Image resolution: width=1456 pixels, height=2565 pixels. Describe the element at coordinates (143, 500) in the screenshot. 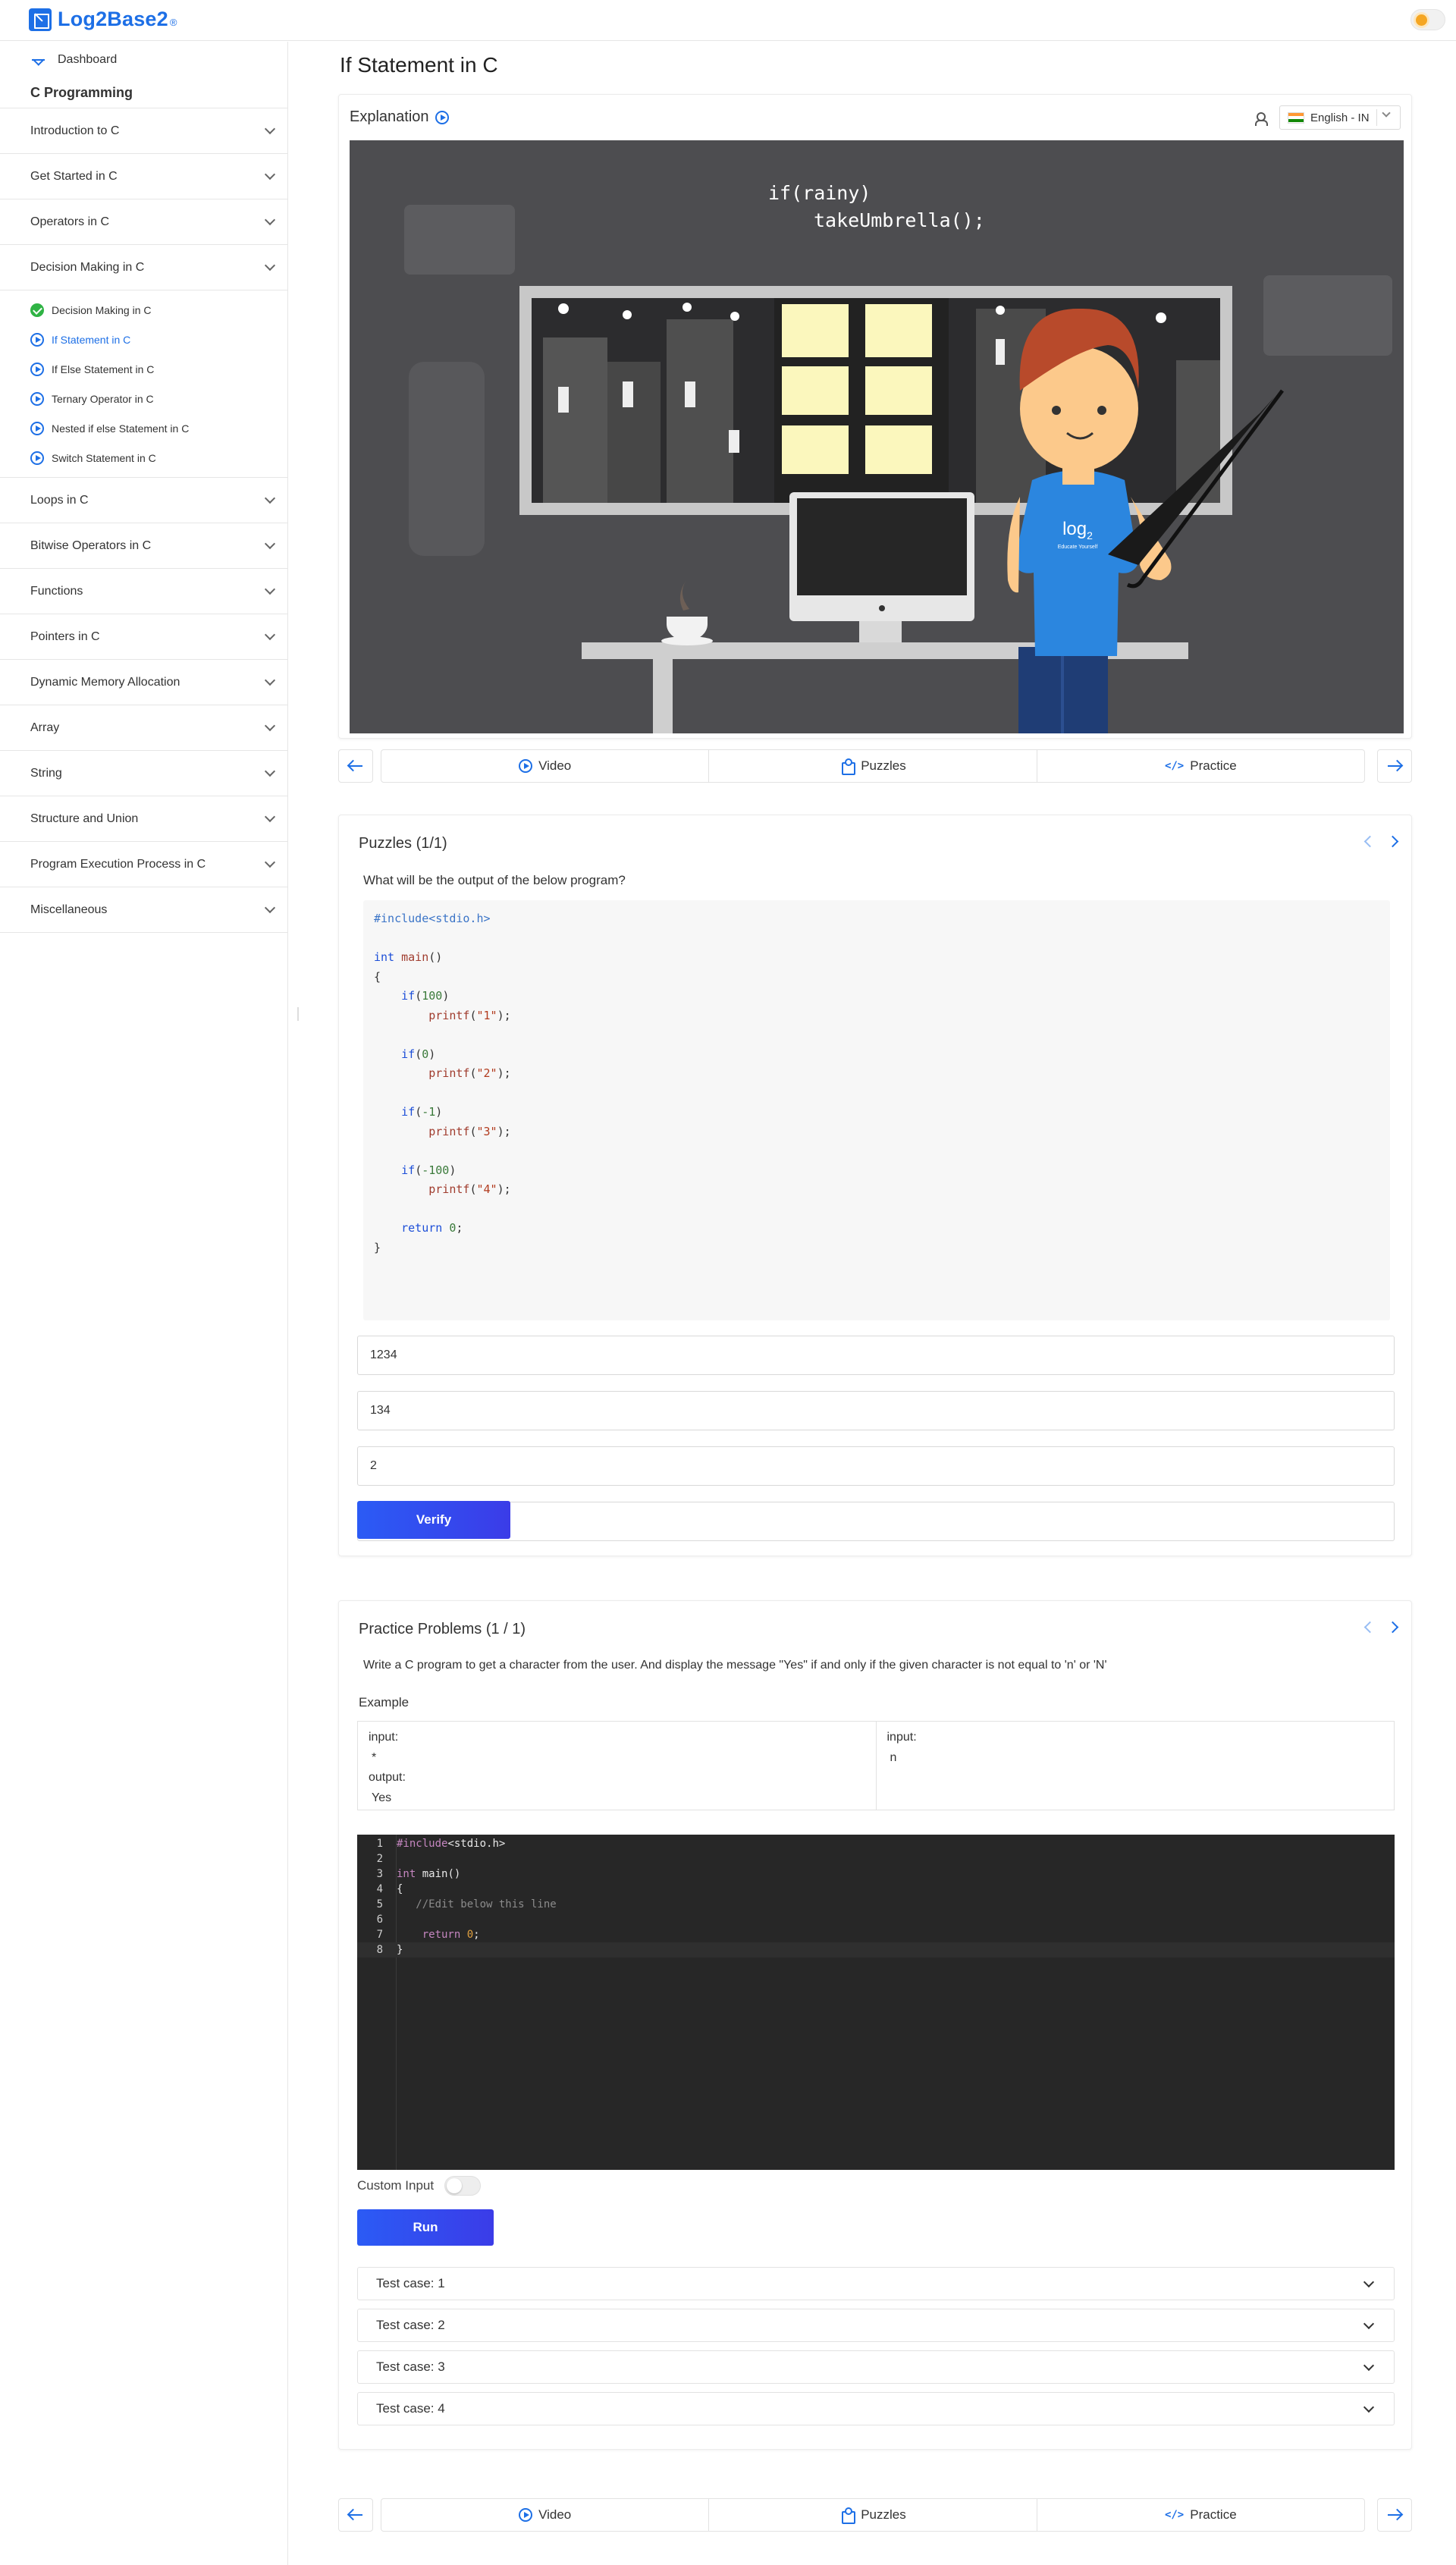

I see `sidebar-item-loops-in-c: Loops in C` at that location.